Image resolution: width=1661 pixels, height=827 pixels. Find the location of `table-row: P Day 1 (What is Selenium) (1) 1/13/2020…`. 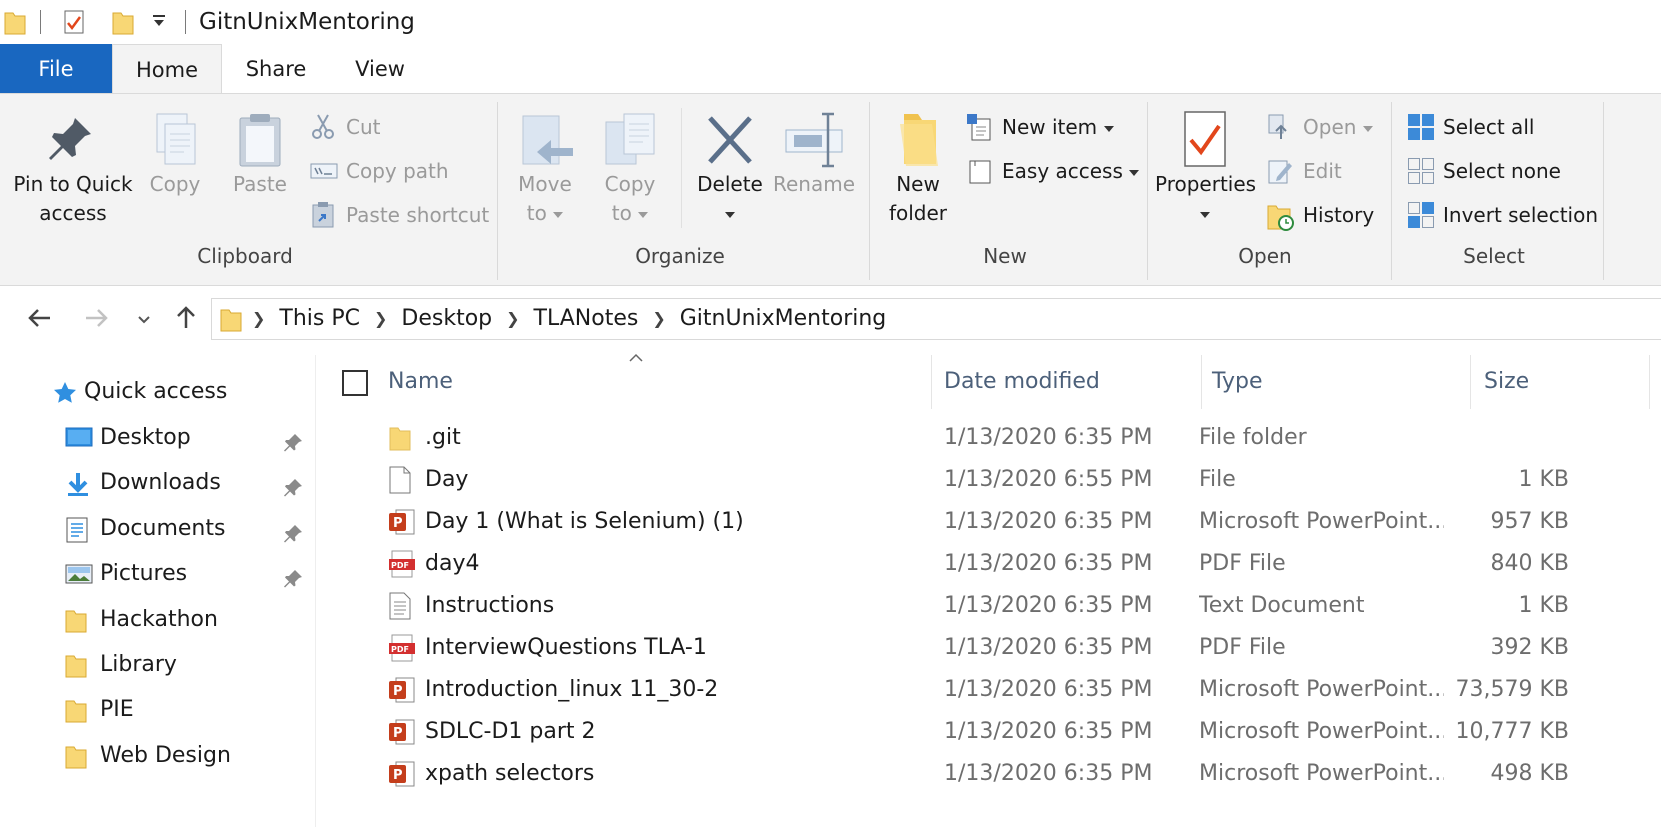

table-row: P Day 1 (What is Selenium) (1) 1/13/2020… is located at coordinates (988, 522).